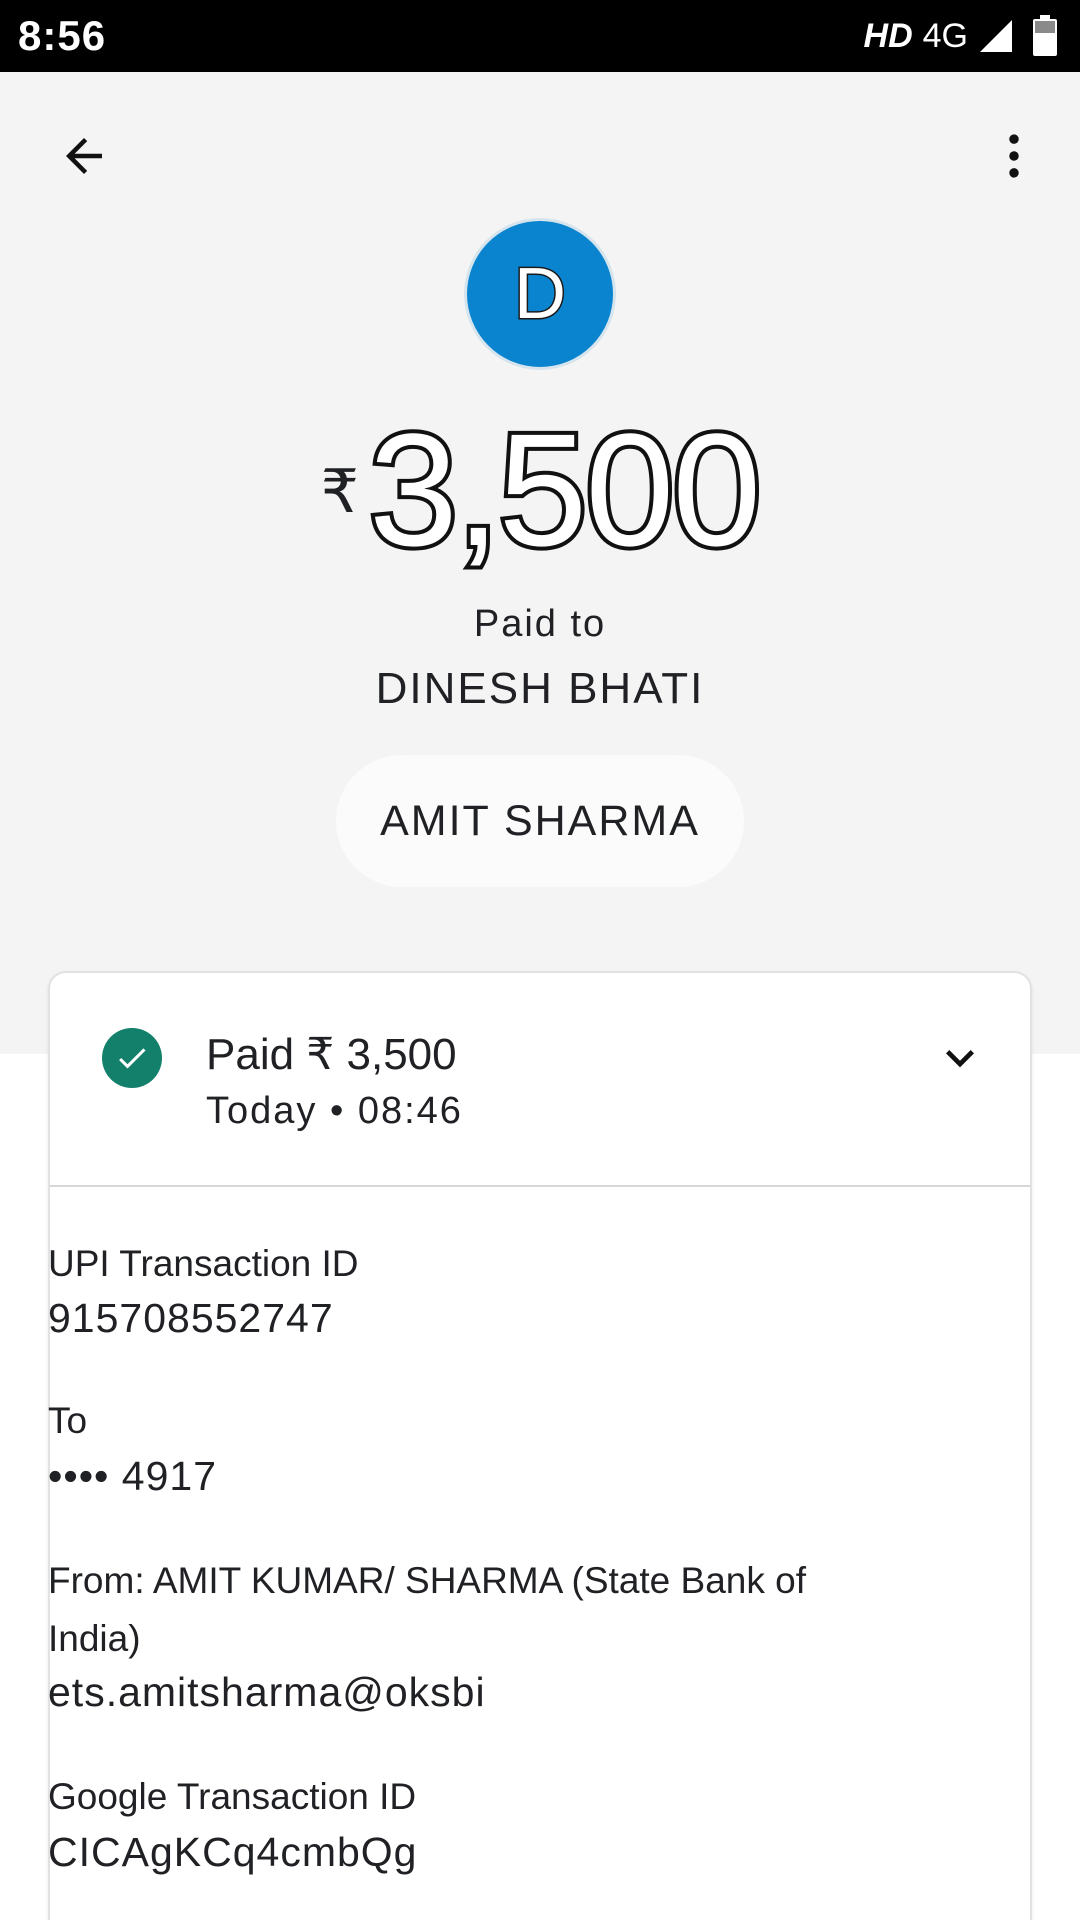 This screenshot has width=1080, height=1920. Describe the element at coordinates (540, 624) in the screenshot. I see `paid-to-label: Paid to` at that location.